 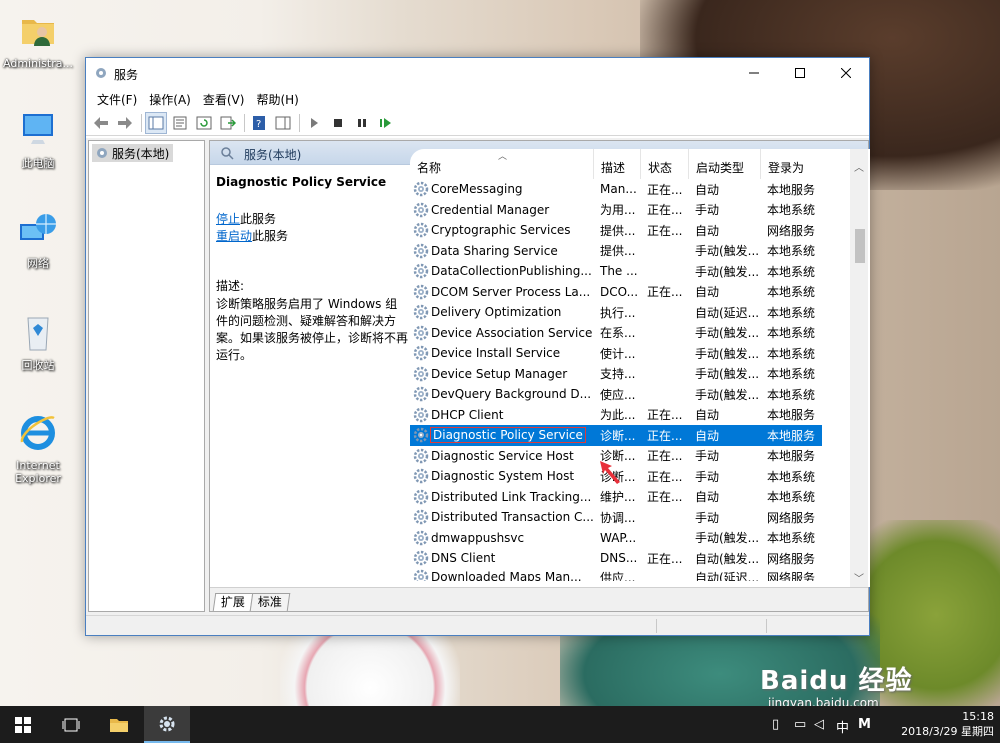 I want to click on export-list-button, so click(x=228, y=123).